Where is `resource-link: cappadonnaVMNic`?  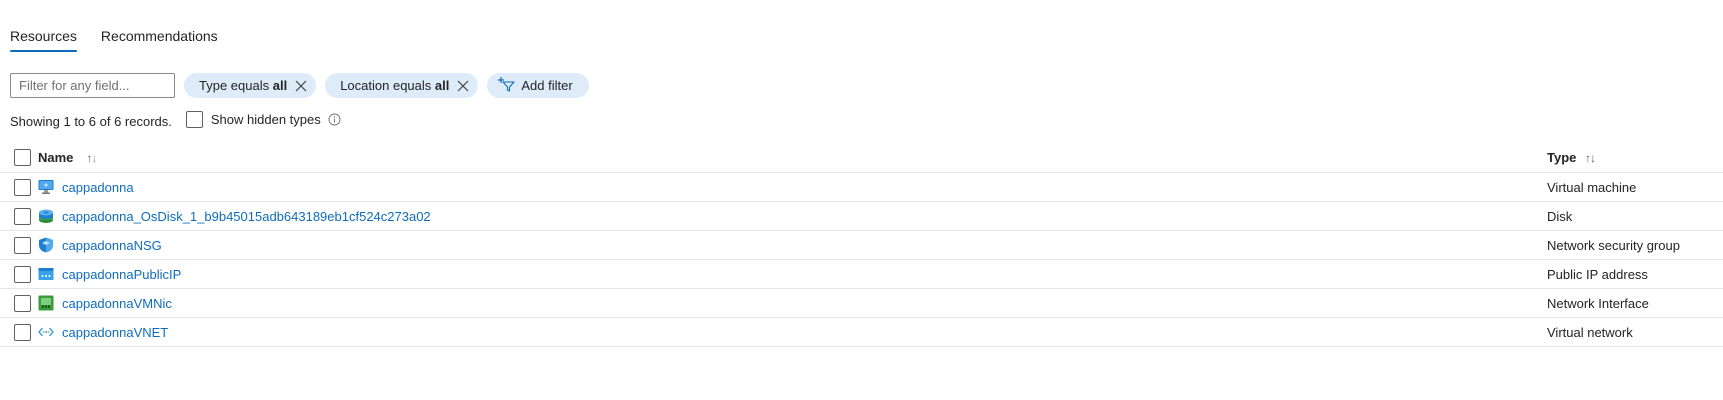
resource-link: cappadonnaVMNic is located at coordinates (117, 303).